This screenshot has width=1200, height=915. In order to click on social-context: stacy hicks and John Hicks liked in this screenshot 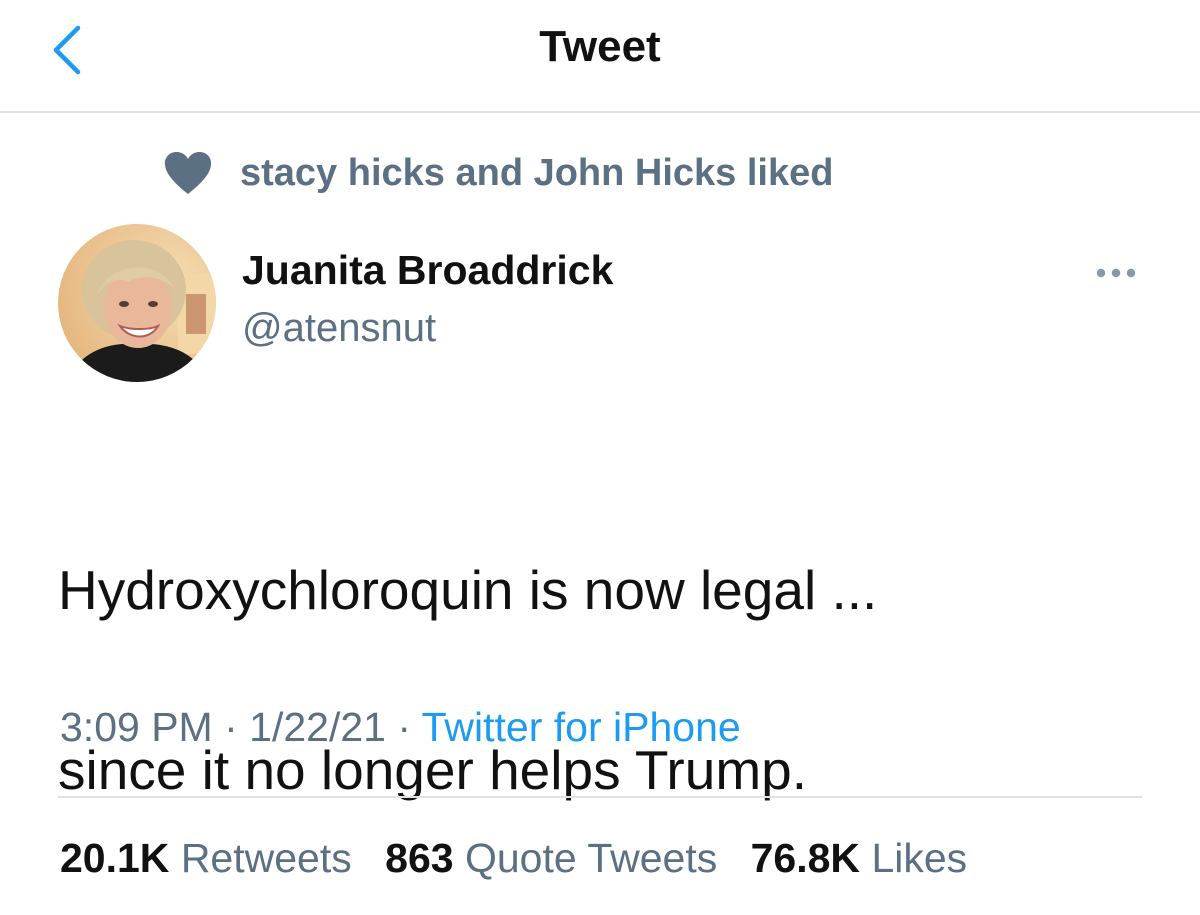, I will do `click(497, 173)`.